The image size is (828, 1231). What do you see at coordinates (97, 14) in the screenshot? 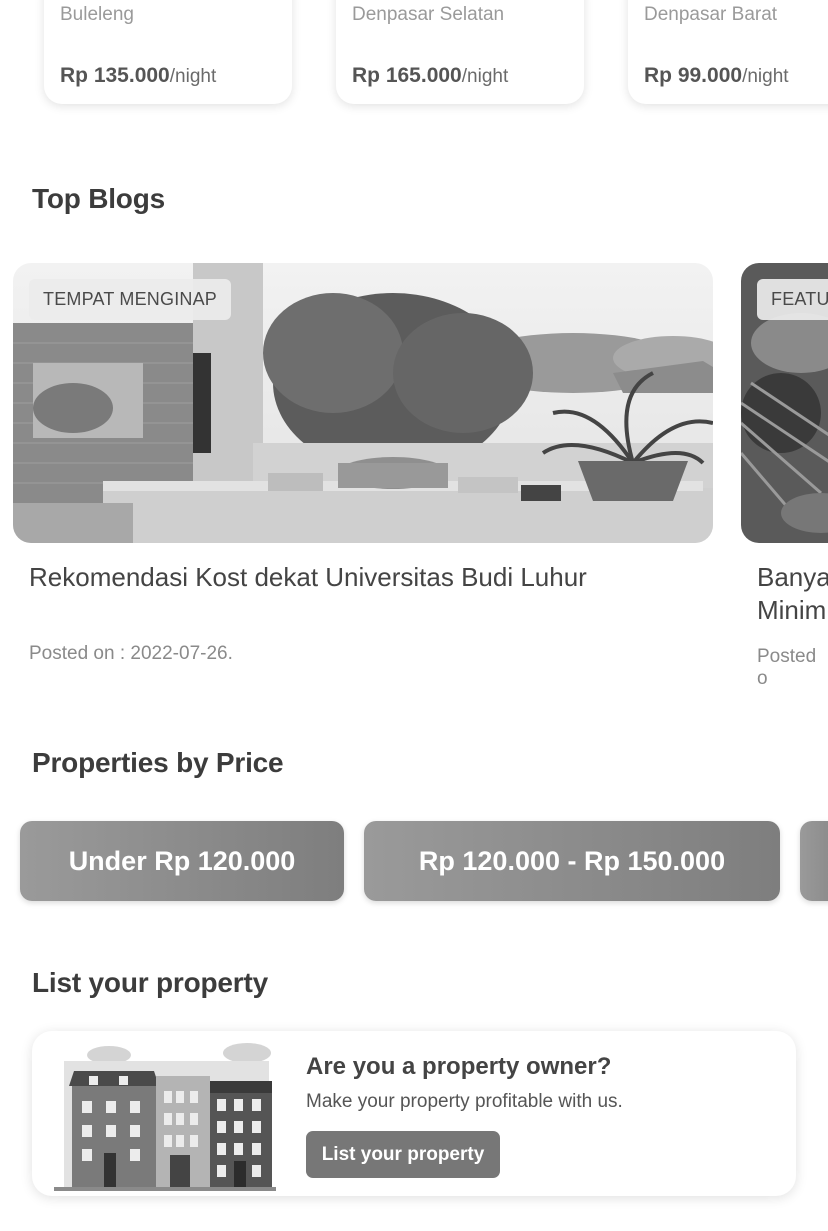
I see `property-location: Buleleng` at bounding box center [97, 14].